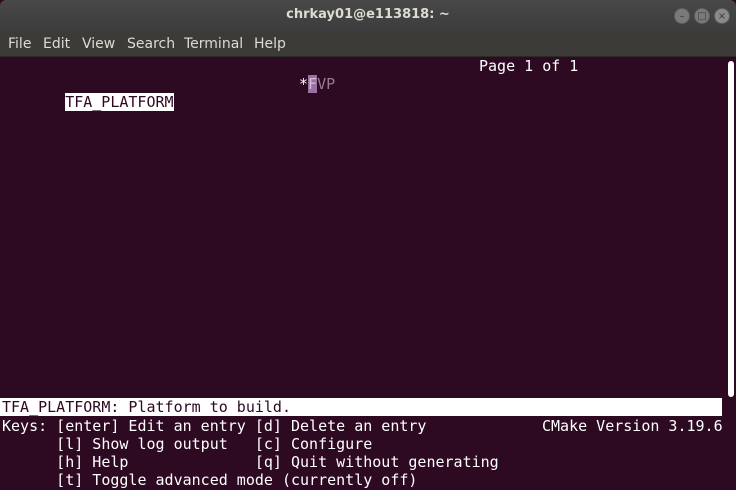 This screenshot has width=736, height=490. Describe the element at coordinates (210, 480) in the screenshot. I see `keys-line-4: [t] Toggle advanced mode (currently off)` at that location.